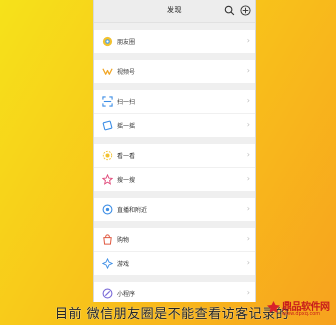 The image size is (336, 325). What do you see at coordinates (107, 179) in the screenshot?
I see `search-star-icon` at bounding box center [107, 179].